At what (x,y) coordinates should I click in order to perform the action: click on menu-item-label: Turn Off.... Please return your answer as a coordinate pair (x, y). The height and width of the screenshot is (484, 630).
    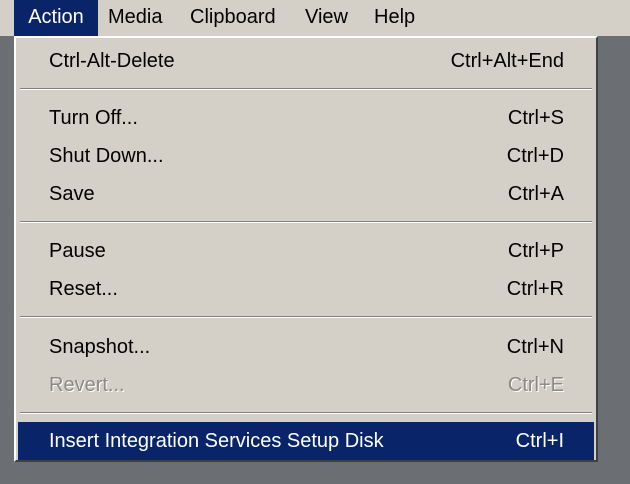
    Looking at the image, I should click on (93, 118).